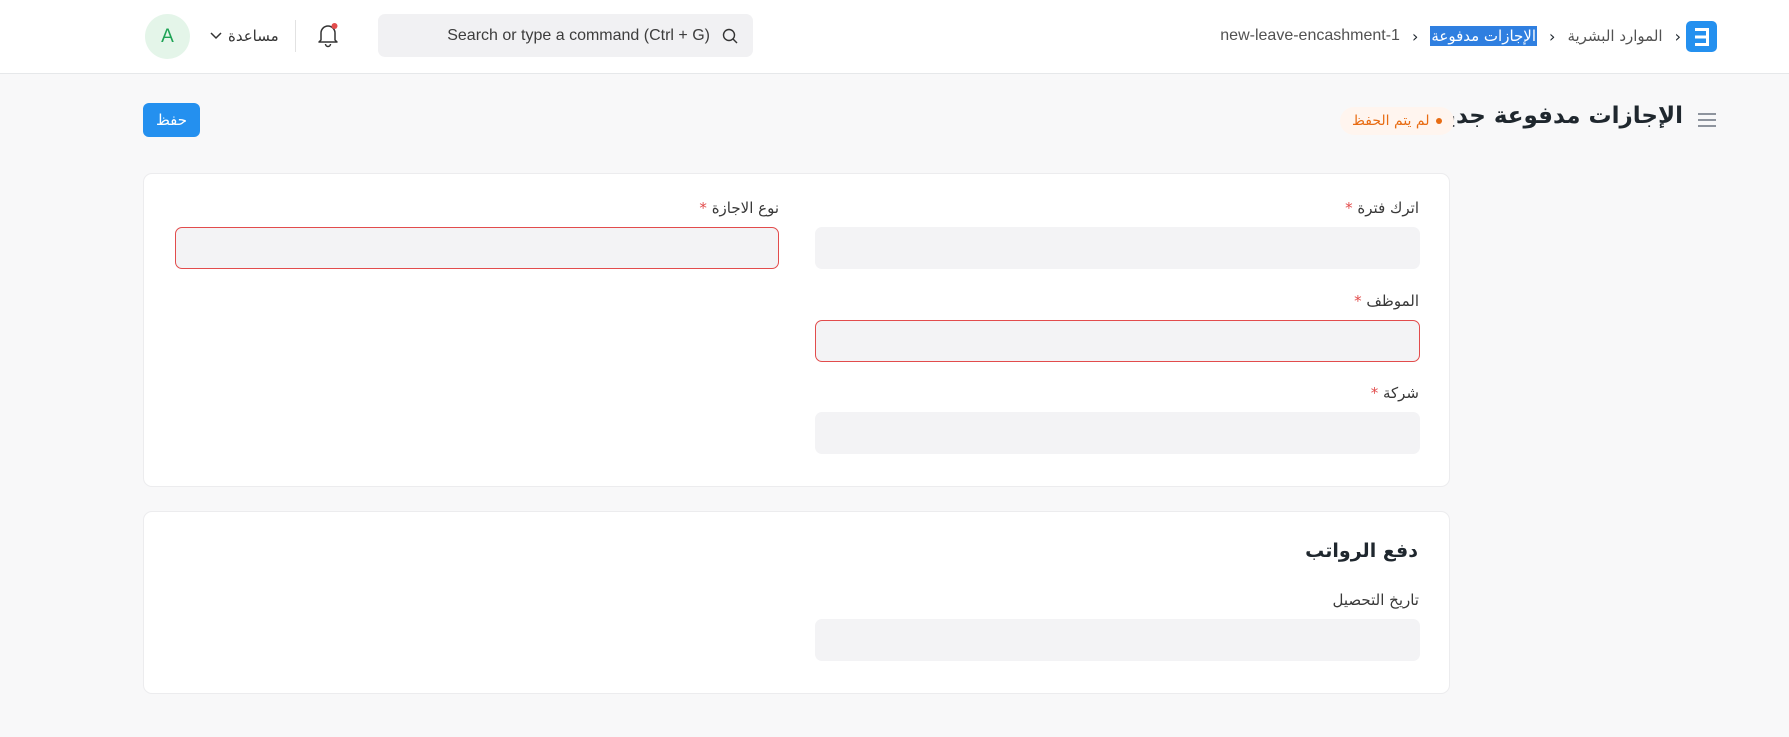  Describe the element at coordinates (1117, 433) in the screenshot. I see `company-input` at that location.